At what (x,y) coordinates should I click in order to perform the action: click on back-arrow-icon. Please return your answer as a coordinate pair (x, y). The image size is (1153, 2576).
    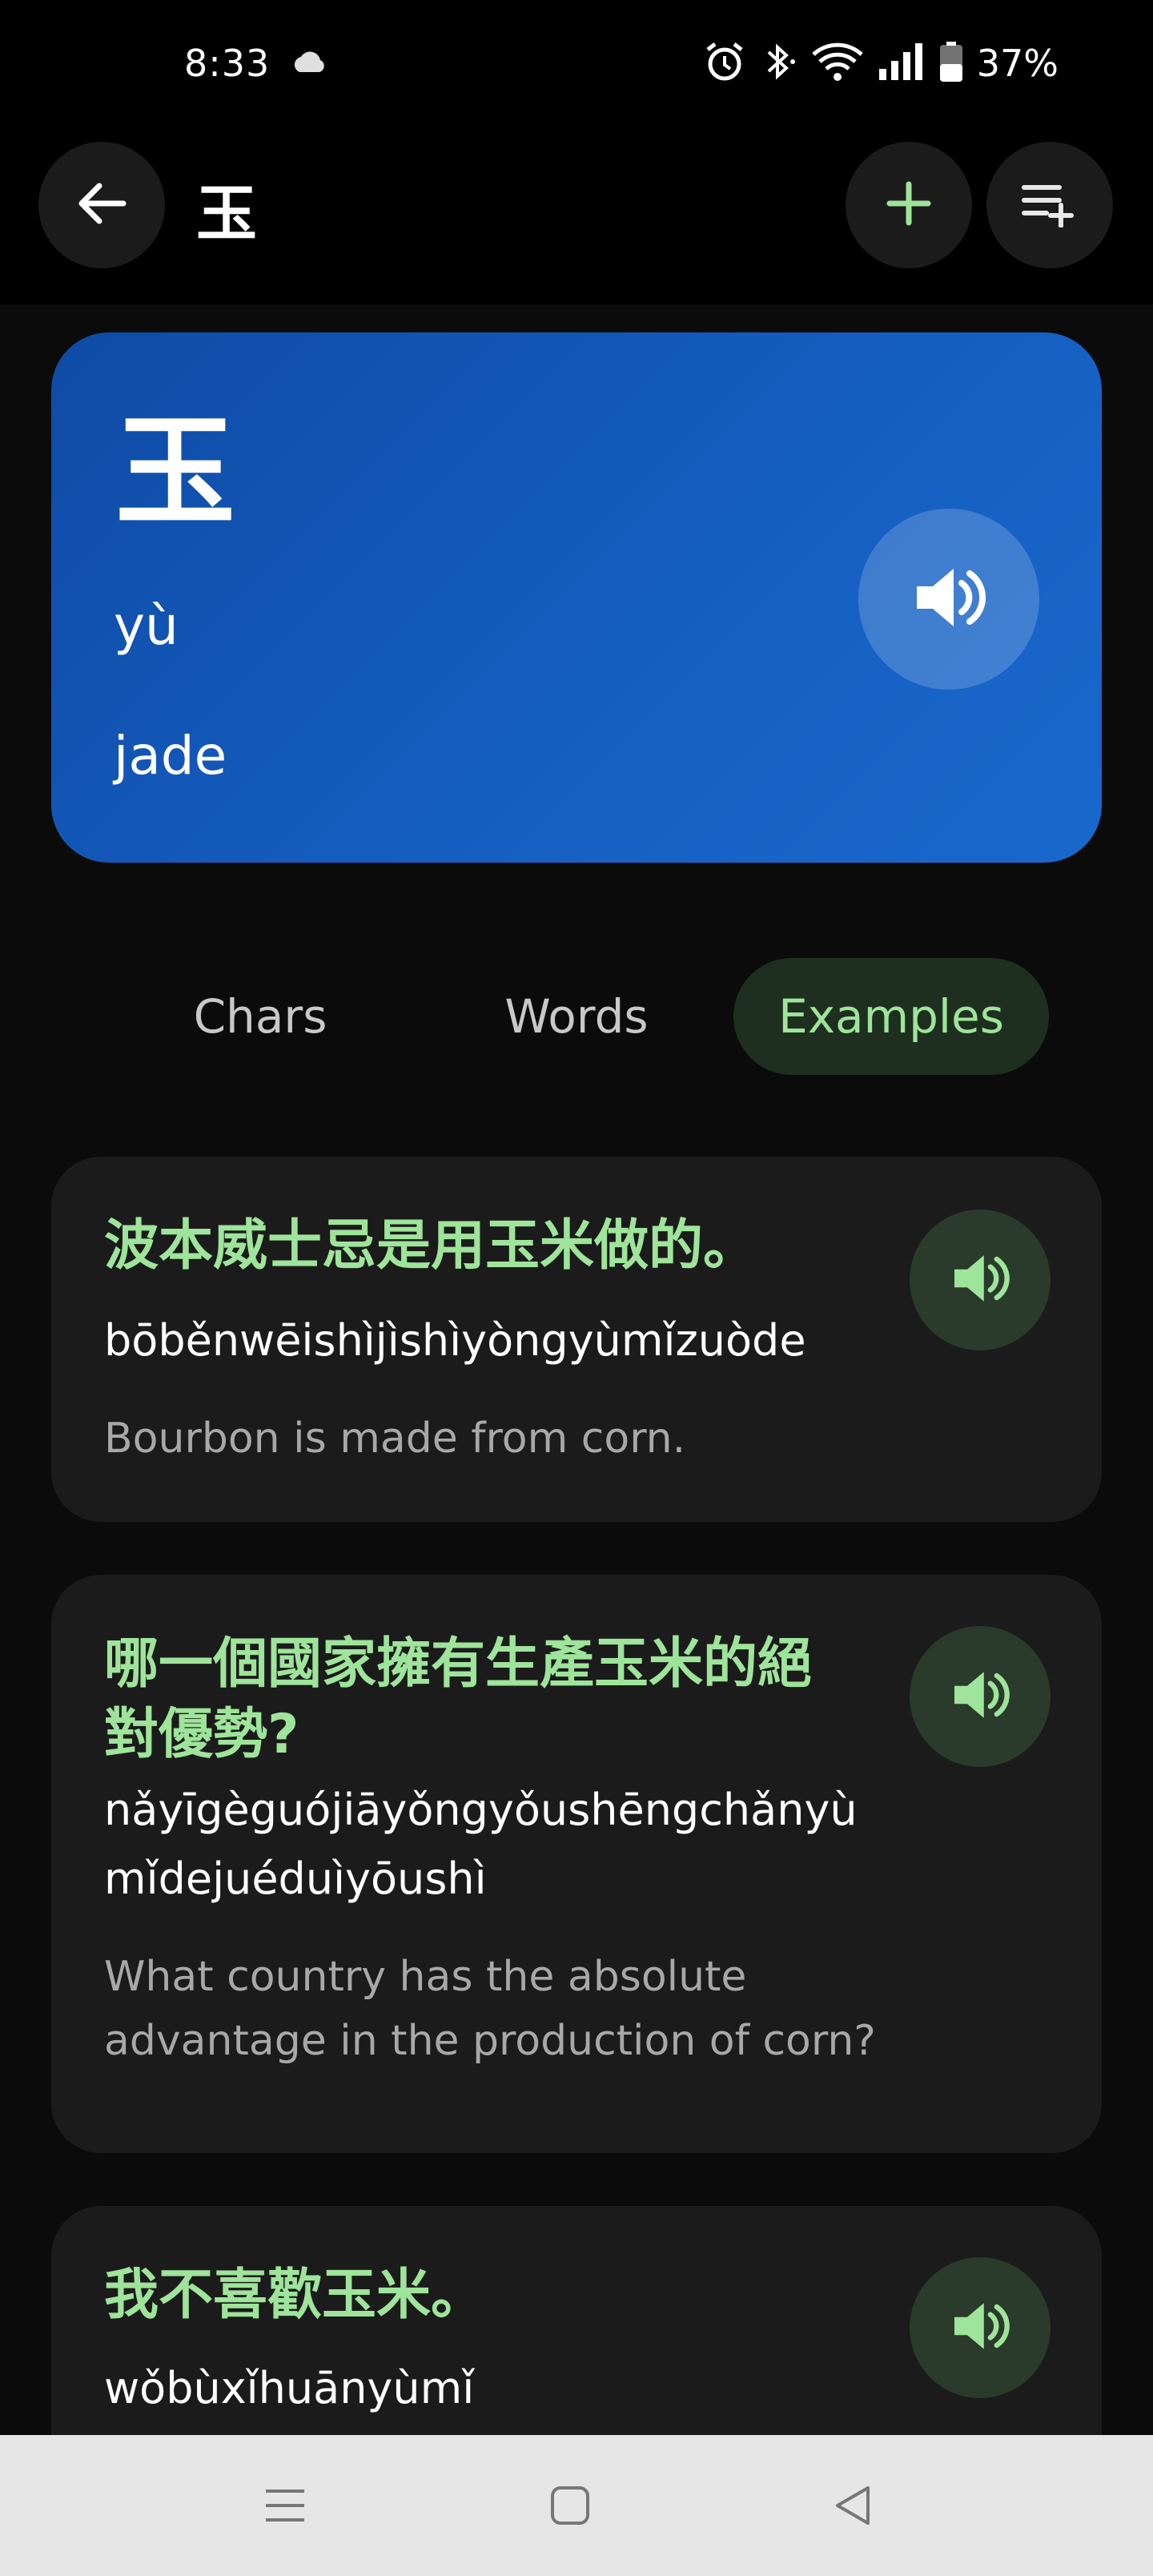
    Looking at the image, I should click on (102, 205).